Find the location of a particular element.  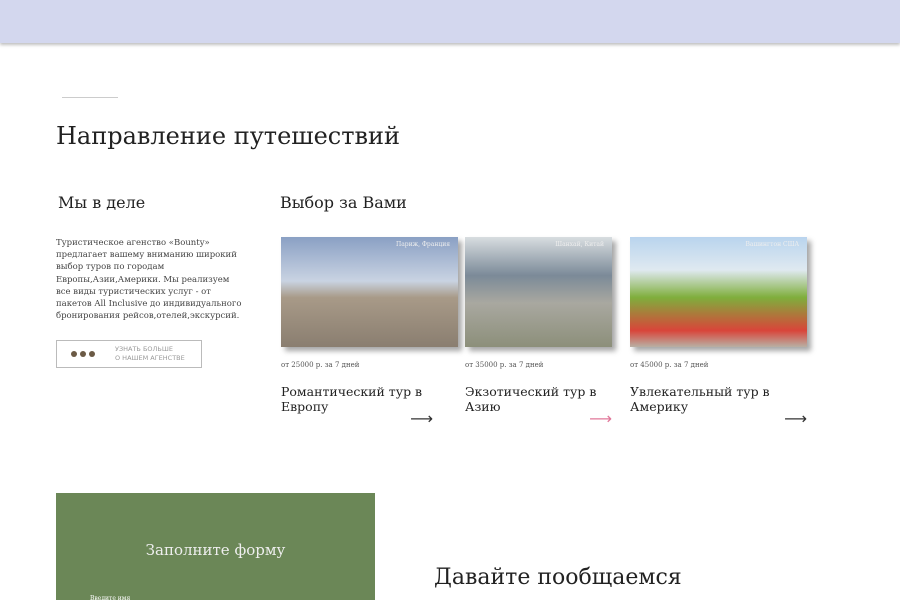

image-caption: Вашингтон США is located at coordinates (772, 244).